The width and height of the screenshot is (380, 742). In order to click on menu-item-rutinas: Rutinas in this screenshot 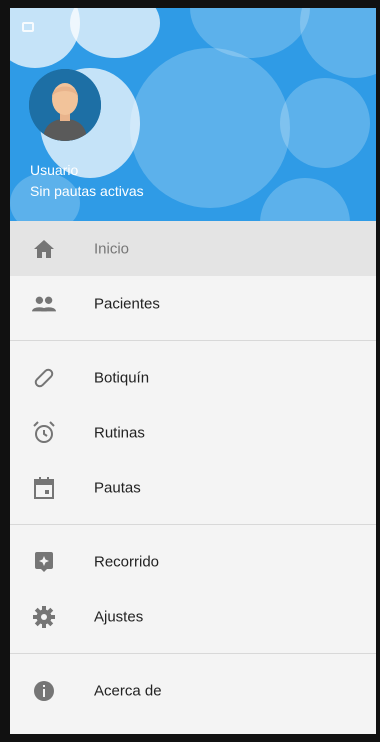, I will do `click(193, 432)`.